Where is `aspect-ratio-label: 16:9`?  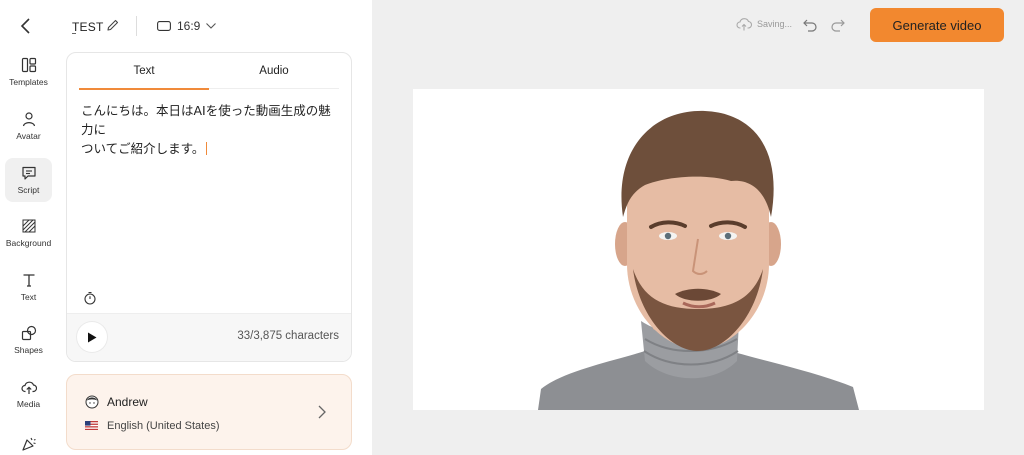
aspect-ratio-label: 16:9 is located at coordinates (189, 26).